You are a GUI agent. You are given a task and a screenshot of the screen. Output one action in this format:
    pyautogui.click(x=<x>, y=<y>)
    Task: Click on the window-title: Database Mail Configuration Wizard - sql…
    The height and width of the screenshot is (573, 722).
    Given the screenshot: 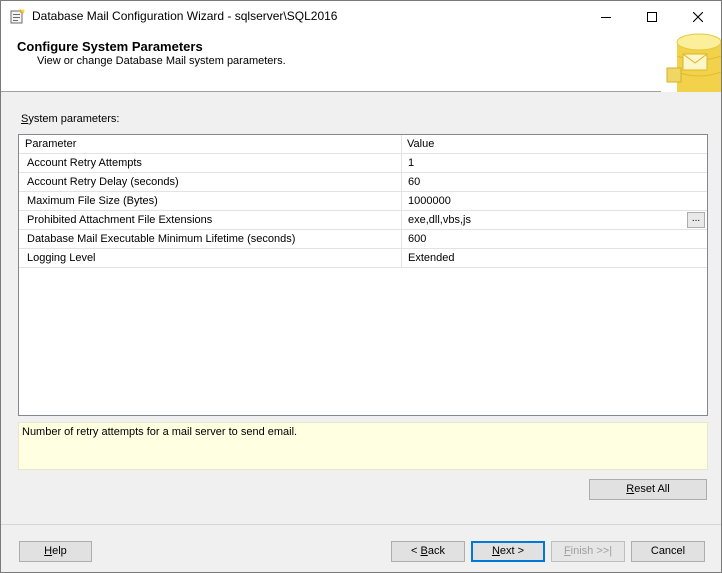 What is the action you would take?
    pyautogui.click(x=185, y=16)
    